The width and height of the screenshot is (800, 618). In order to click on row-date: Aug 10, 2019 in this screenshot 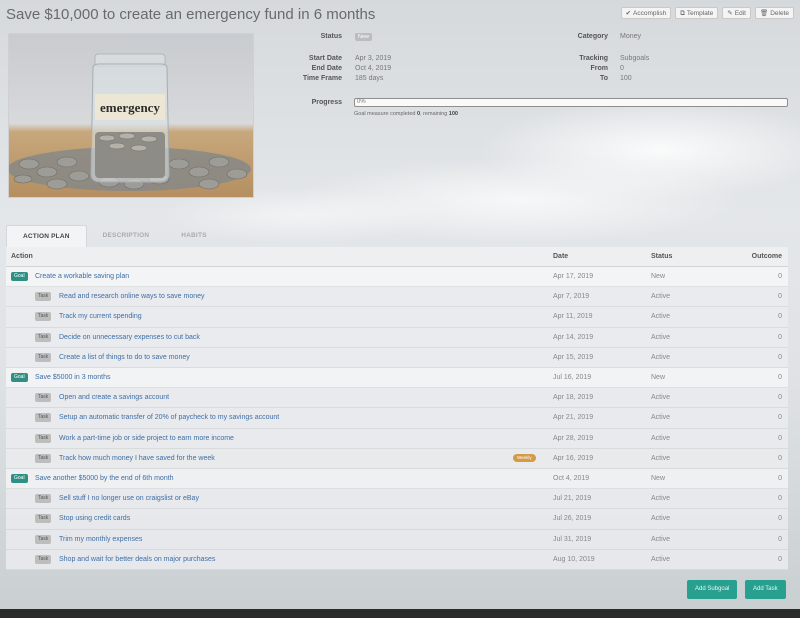, I will do `click(574, 559)`.